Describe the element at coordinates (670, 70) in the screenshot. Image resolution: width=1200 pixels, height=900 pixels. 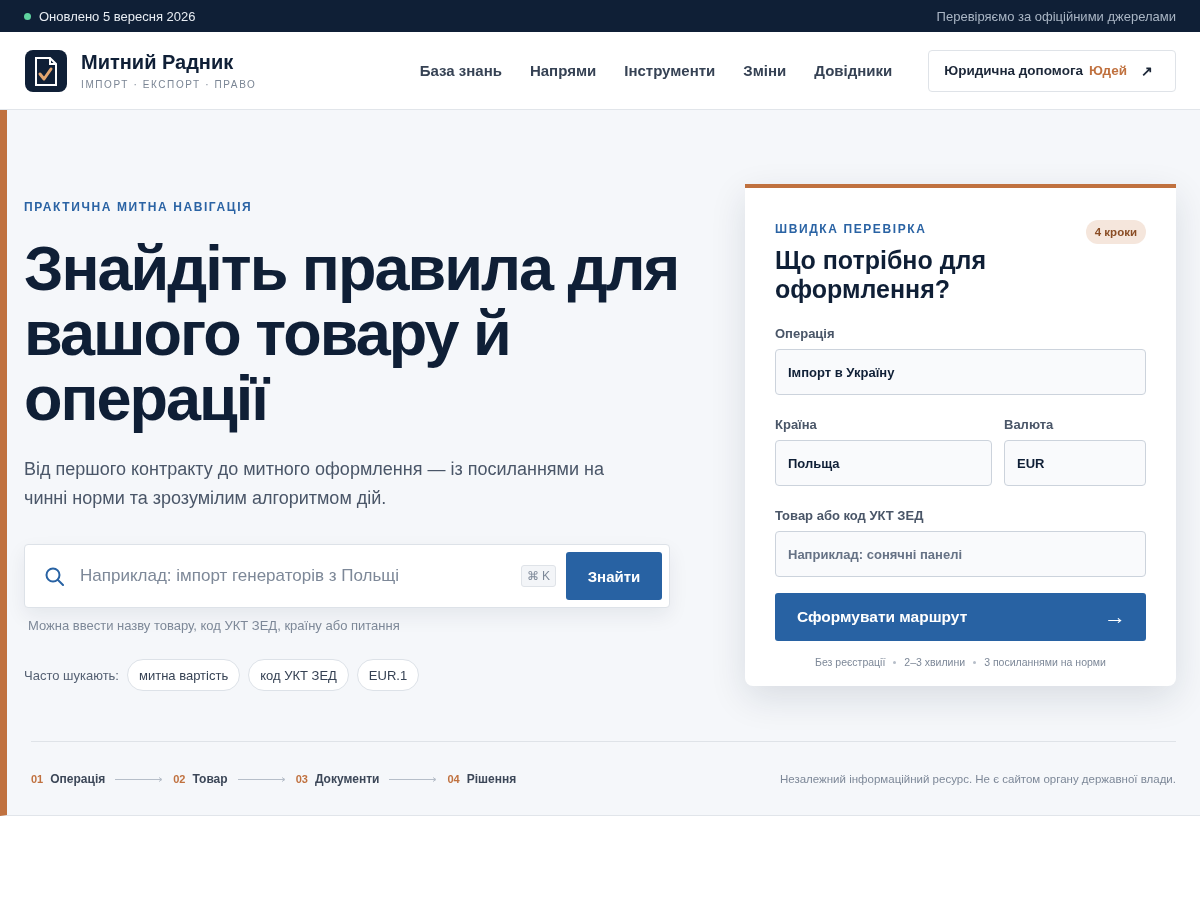
I see `nav-link: Інструменти` at that location.